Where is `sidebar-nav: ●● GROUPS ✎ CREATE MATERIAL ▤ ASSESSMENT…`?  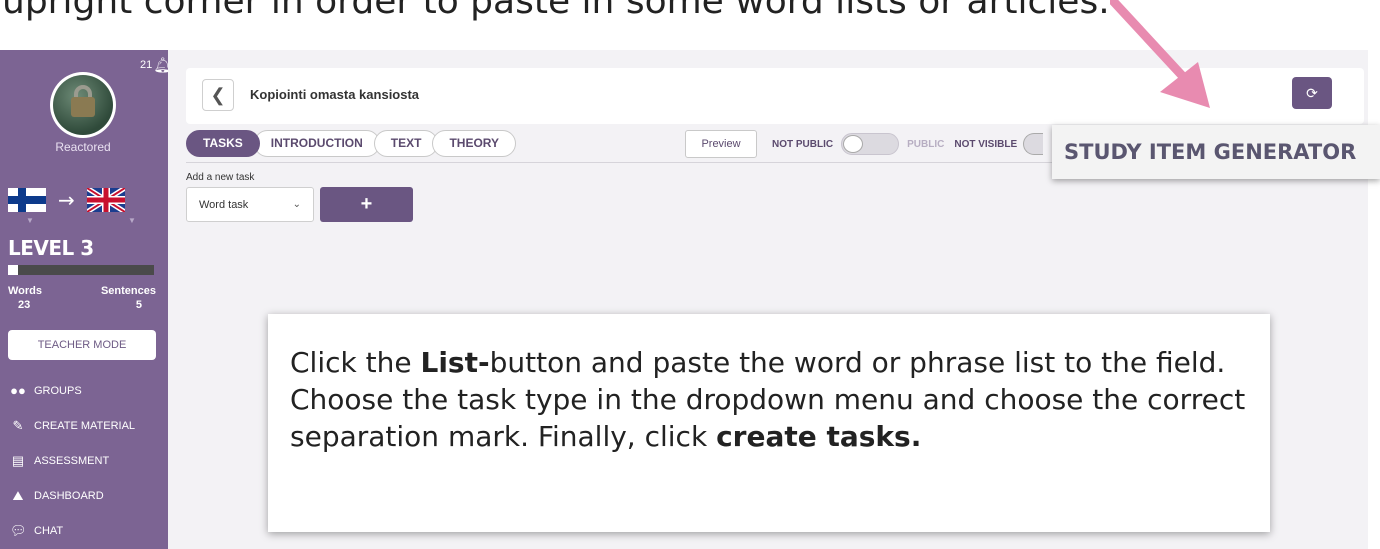 sidebar-nav: ●● GROUPS ✎ CREATE MATERIAL ▤ ASSESSMENT… is located at coordinates (88, 460).